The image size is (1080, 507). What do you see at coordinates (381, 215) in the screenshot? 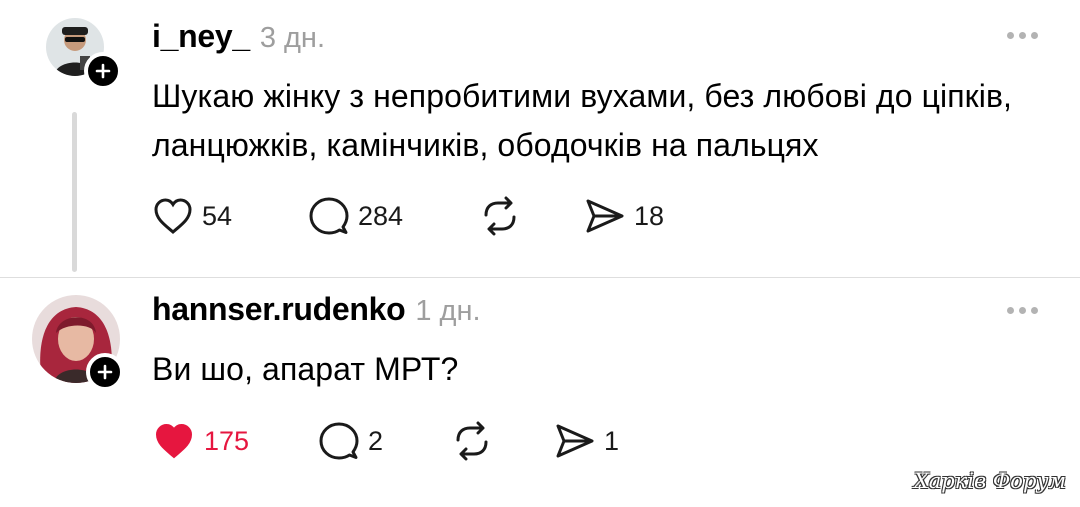
I see `comment-count: 284` at bounding box center [381, 215].